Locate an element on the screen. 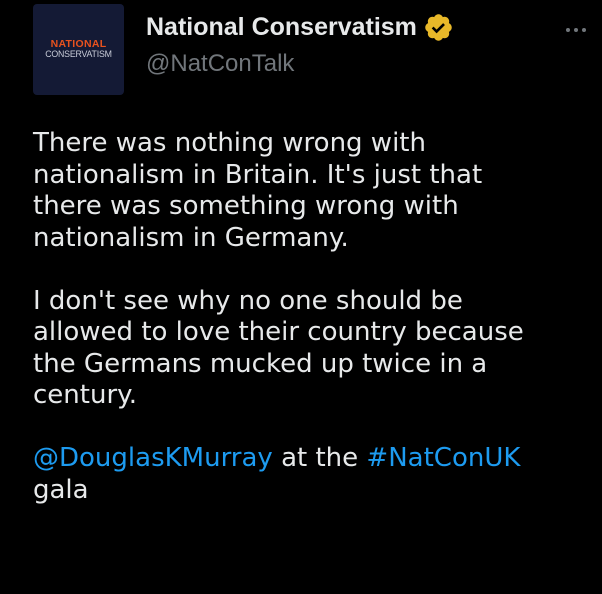  tweet-line: there was something wrong with is located at coordinates (246, 206).